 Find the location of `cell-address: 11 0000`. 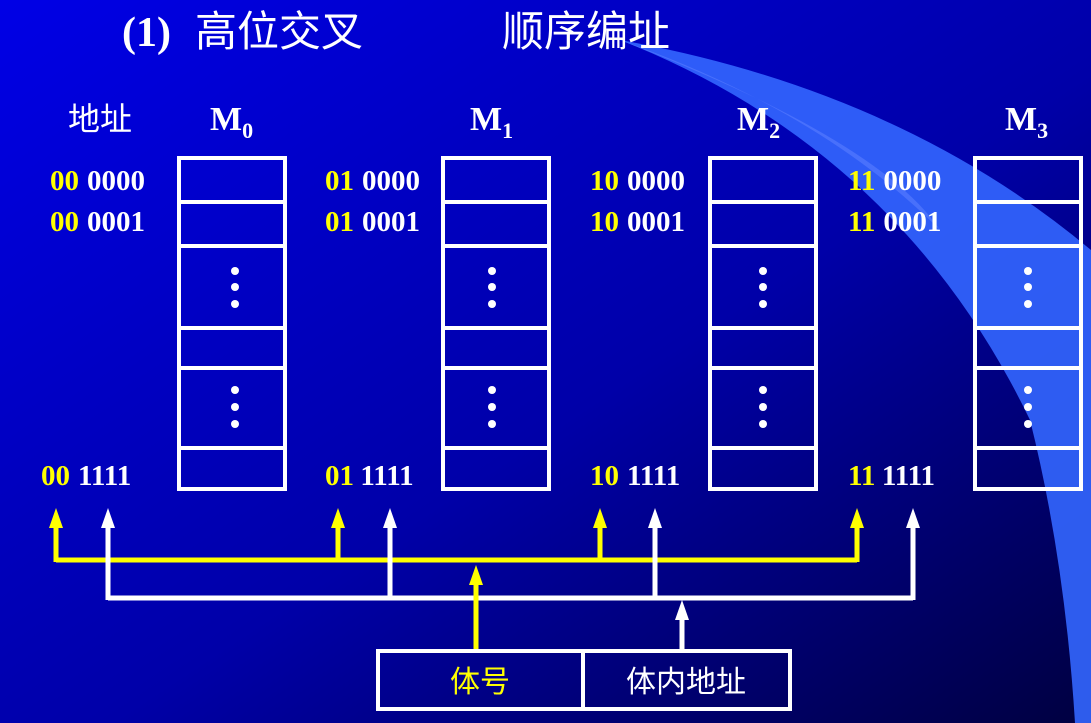

cell-address: 11 0000 is located at coordinates (894, 181).